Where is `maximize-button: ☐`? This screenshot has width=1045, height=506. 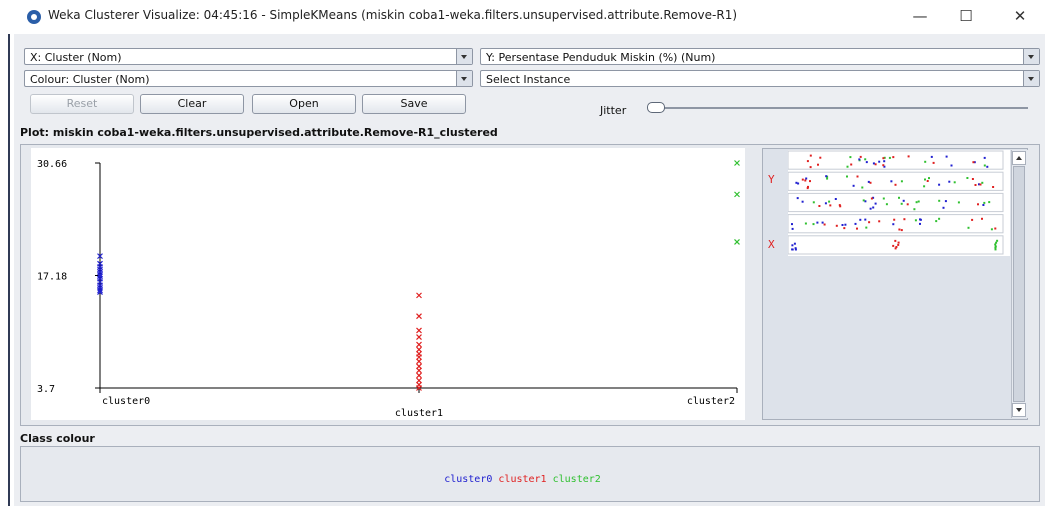
maximize-button: ☐ is located at coordinates (966, 16).